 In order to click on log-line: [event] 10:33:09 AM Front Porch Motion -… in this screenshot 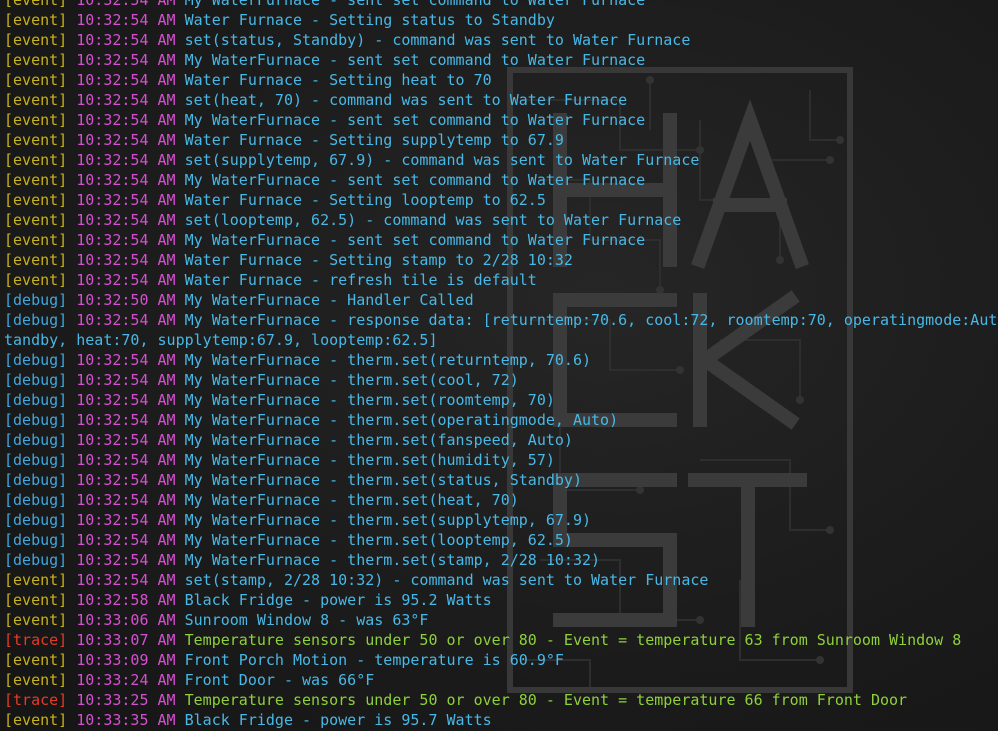, I will do `click(501, 660)`.